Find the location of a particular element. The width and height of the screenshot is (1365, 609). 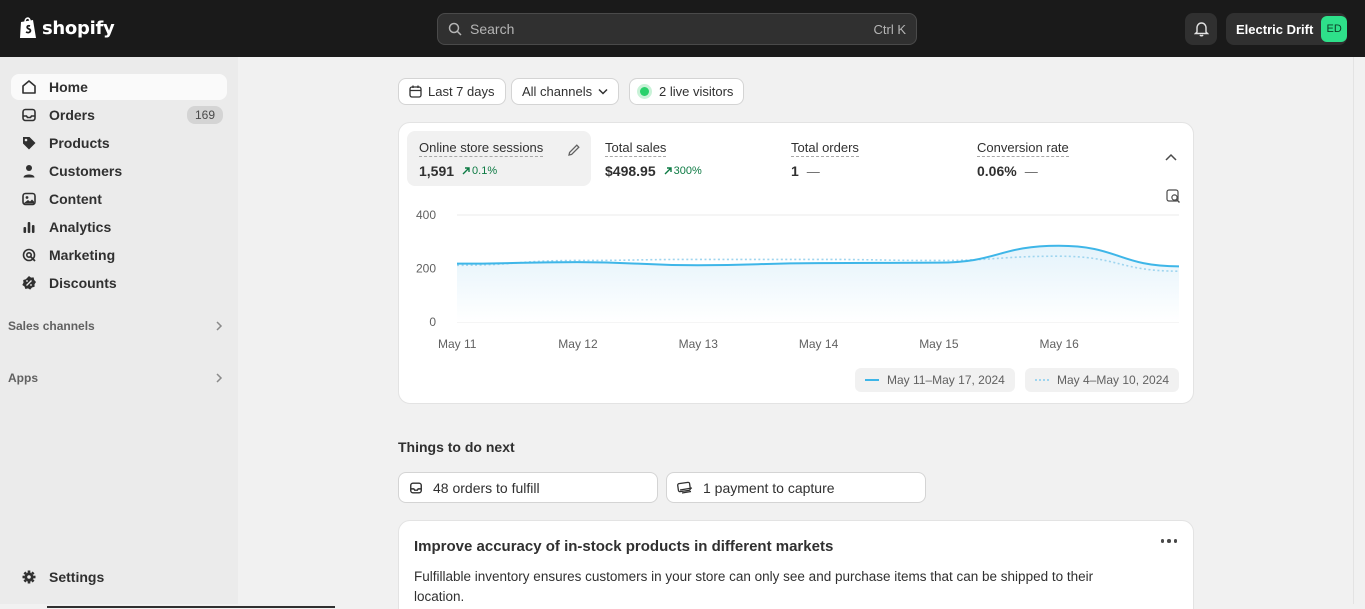

bell-icon is located at coordinates (1201, 29).